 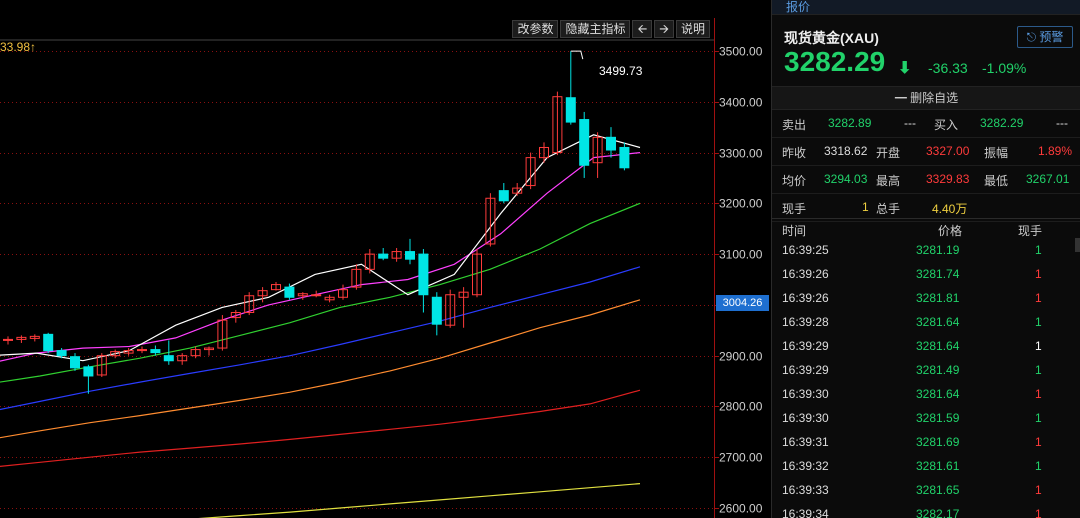 I want to click on high-label: 最高, so click(x=888, y=181).